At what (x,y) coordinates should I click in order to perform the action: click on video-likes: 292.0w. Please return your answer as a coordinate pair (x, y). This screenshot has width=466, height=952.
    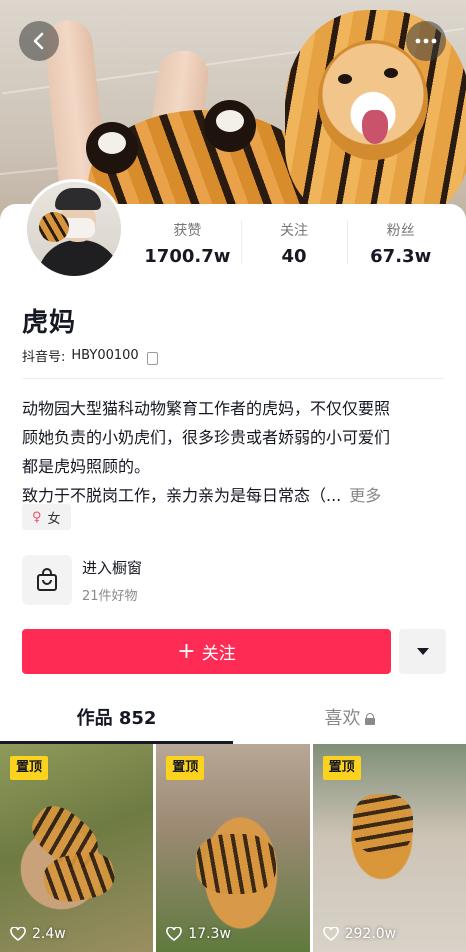
    Looking at the image, I should click on (359, 934).